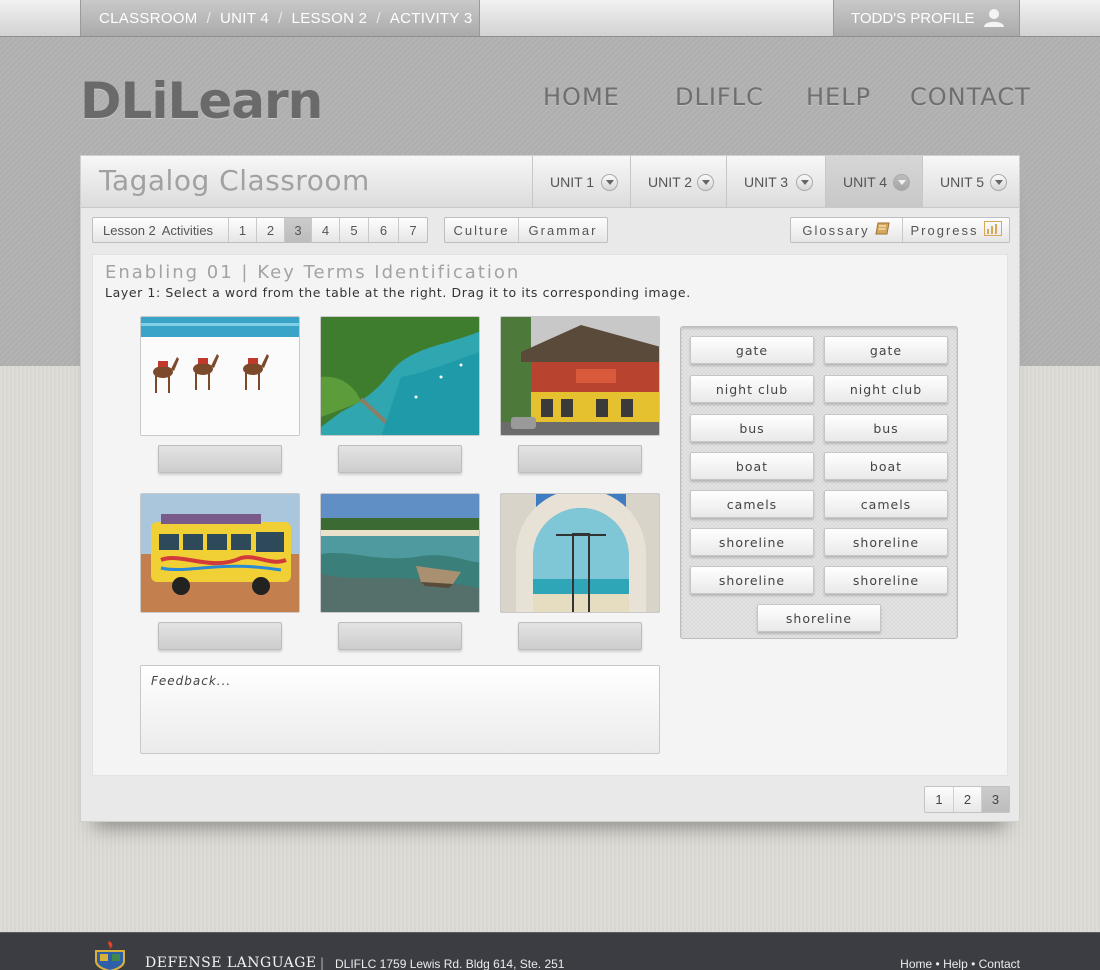 This screenshot has width=1100, height=970. What do you see at coordinates (270, 230) in the screenshot?
I see `activity-button-2: 2` at bounding box center [270, 230].